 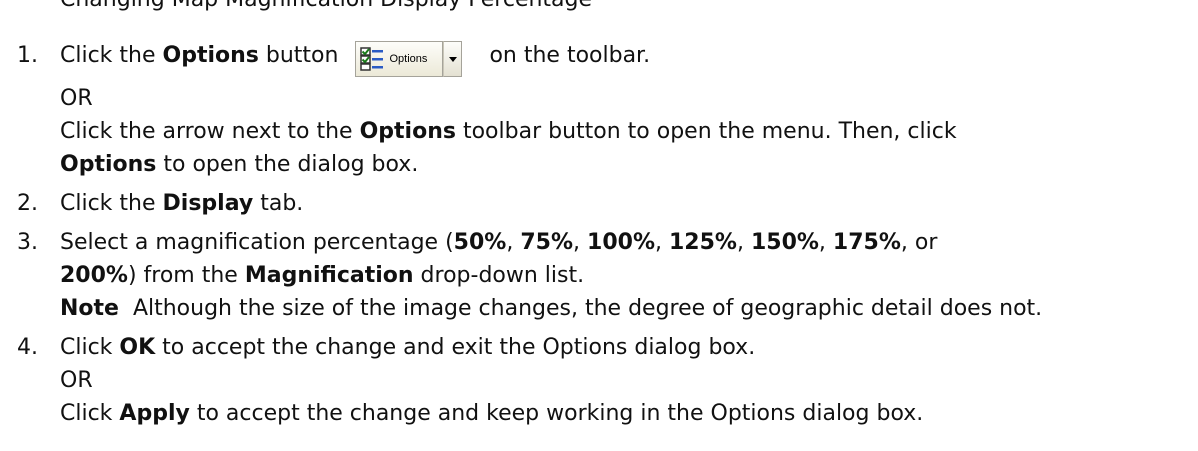 I want to click on step-number: 1., so click(x=27, y=55).